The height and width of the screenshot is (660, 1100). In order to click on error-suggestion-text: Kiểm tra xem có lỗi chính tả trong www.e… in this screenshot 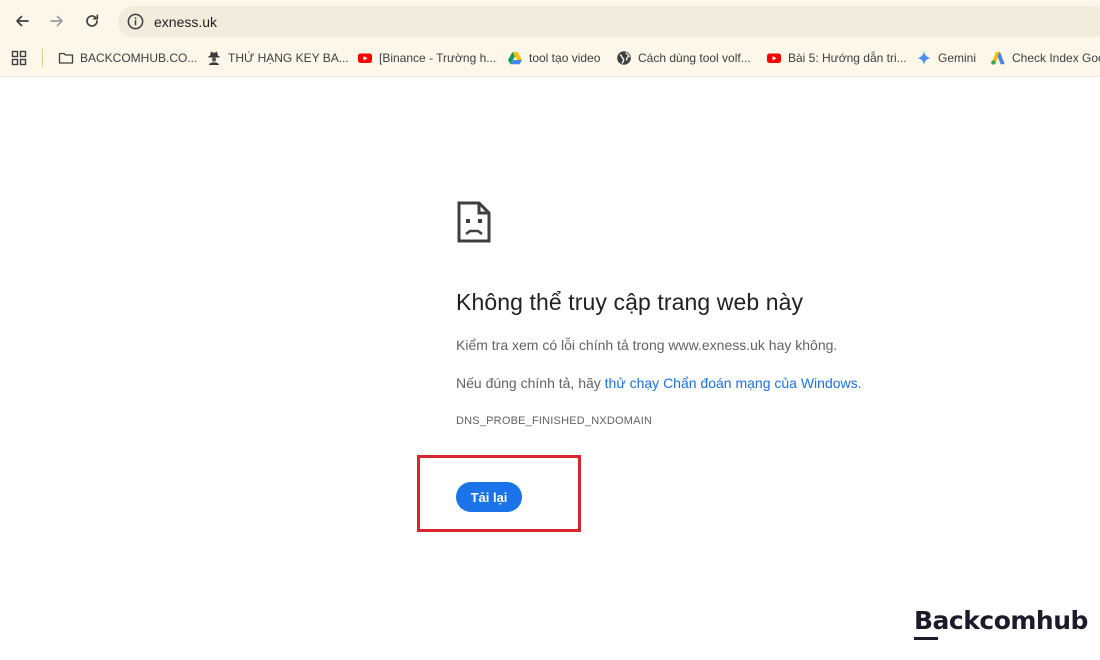, I will do `click(647, 345)`.